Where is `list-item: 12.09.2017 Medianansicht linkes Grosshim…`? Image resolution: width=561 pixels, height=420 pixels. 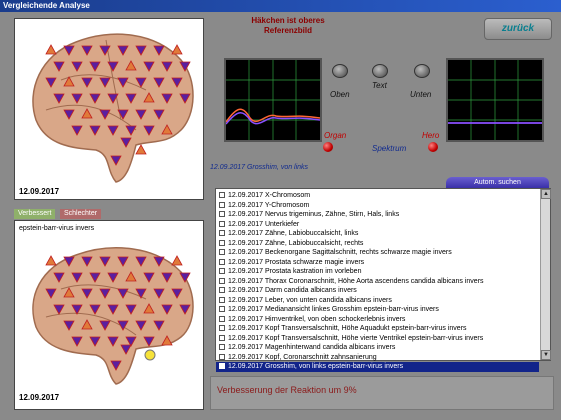 list-item: 12.09.2017 Medianansicht linkes Grosshim… is located at coordinates (377, 310).